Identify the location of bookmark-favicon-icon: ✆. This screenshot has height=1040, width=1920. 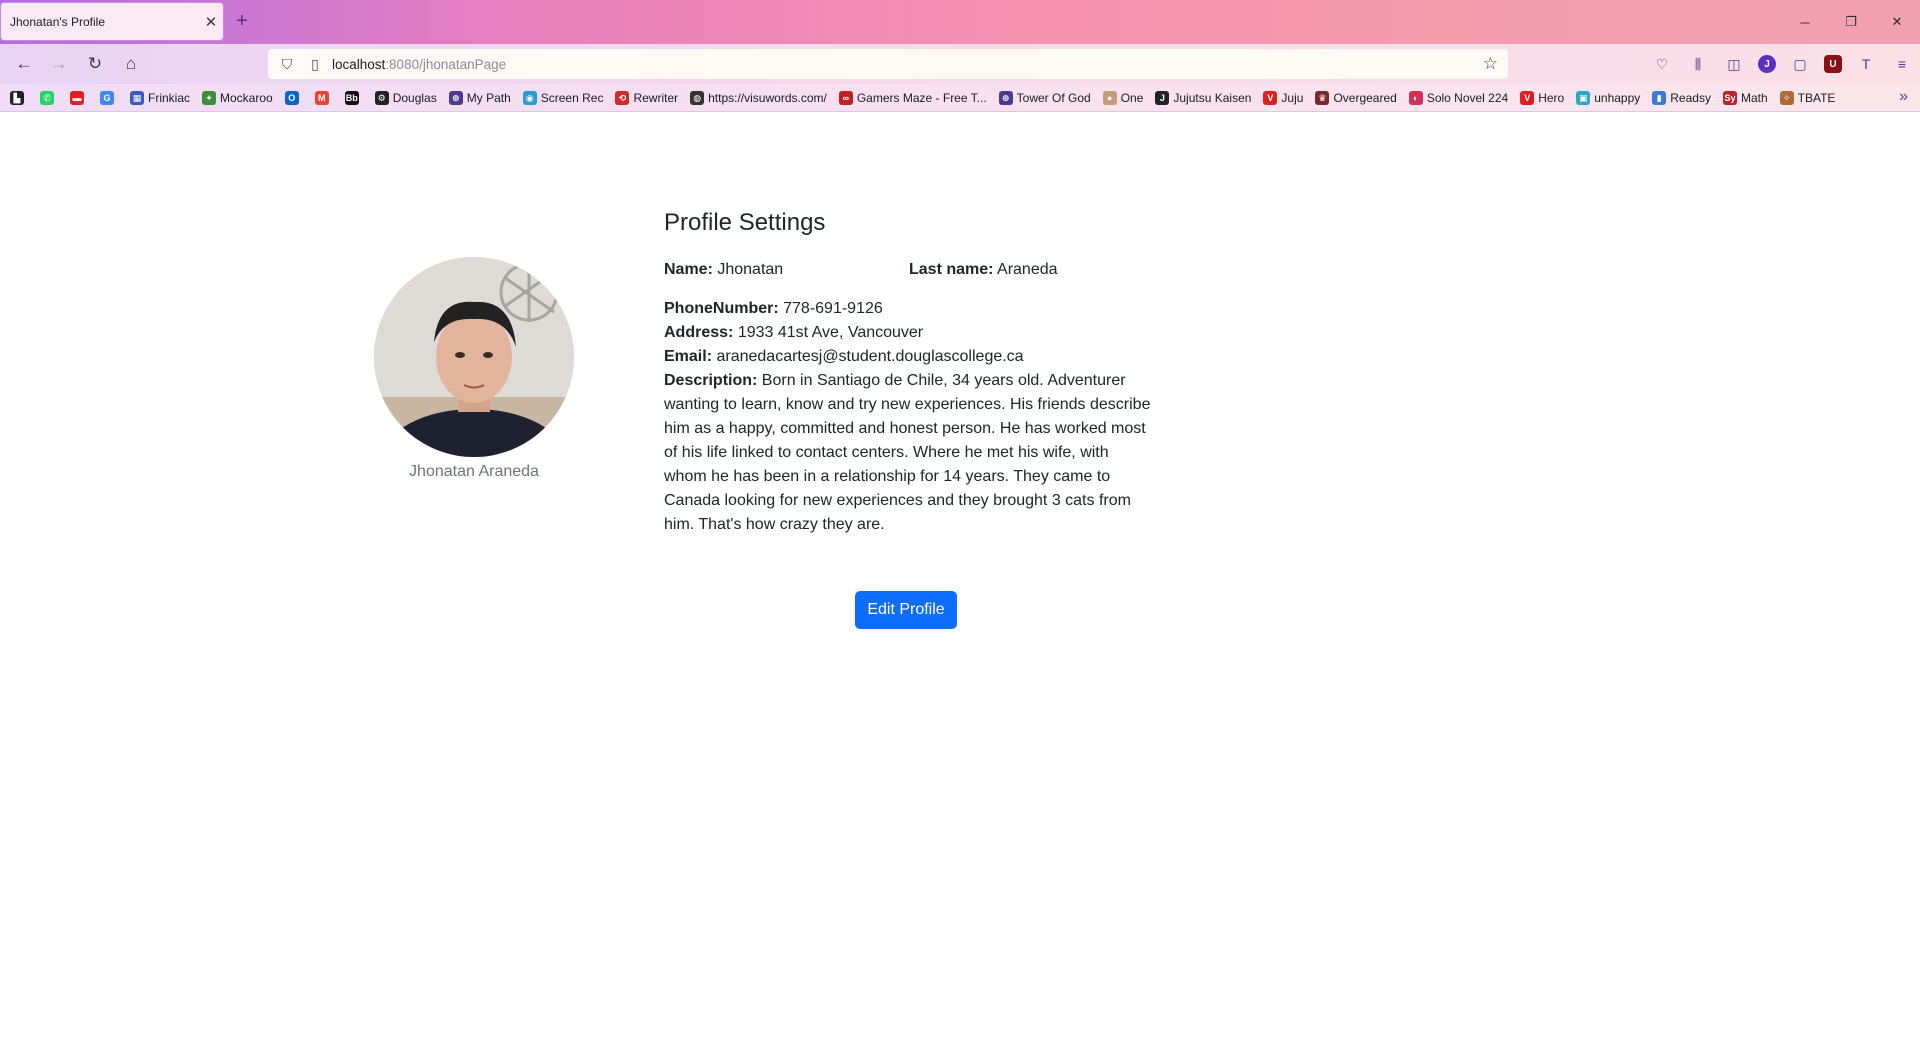
(47, 97).